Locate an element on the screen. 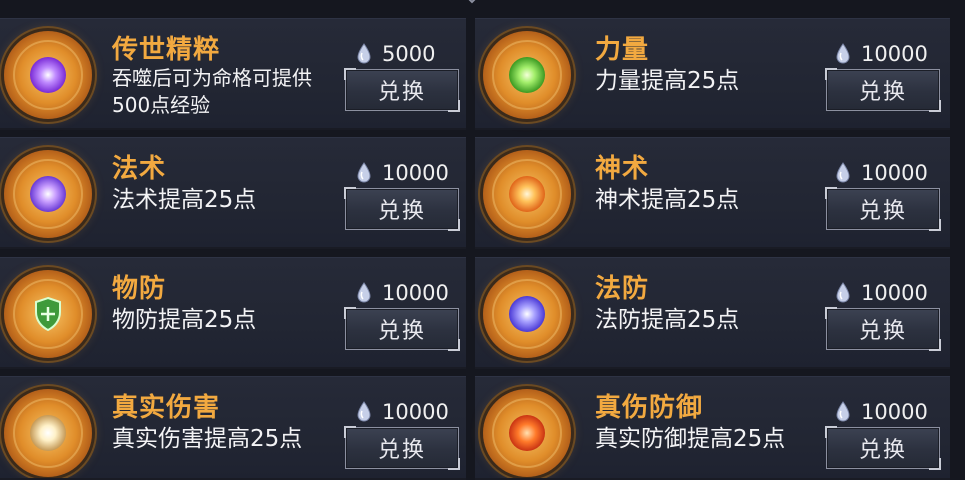 This screenshot has width=965, height=480. cost-value: 5000 is located at coordinates (409, 54).